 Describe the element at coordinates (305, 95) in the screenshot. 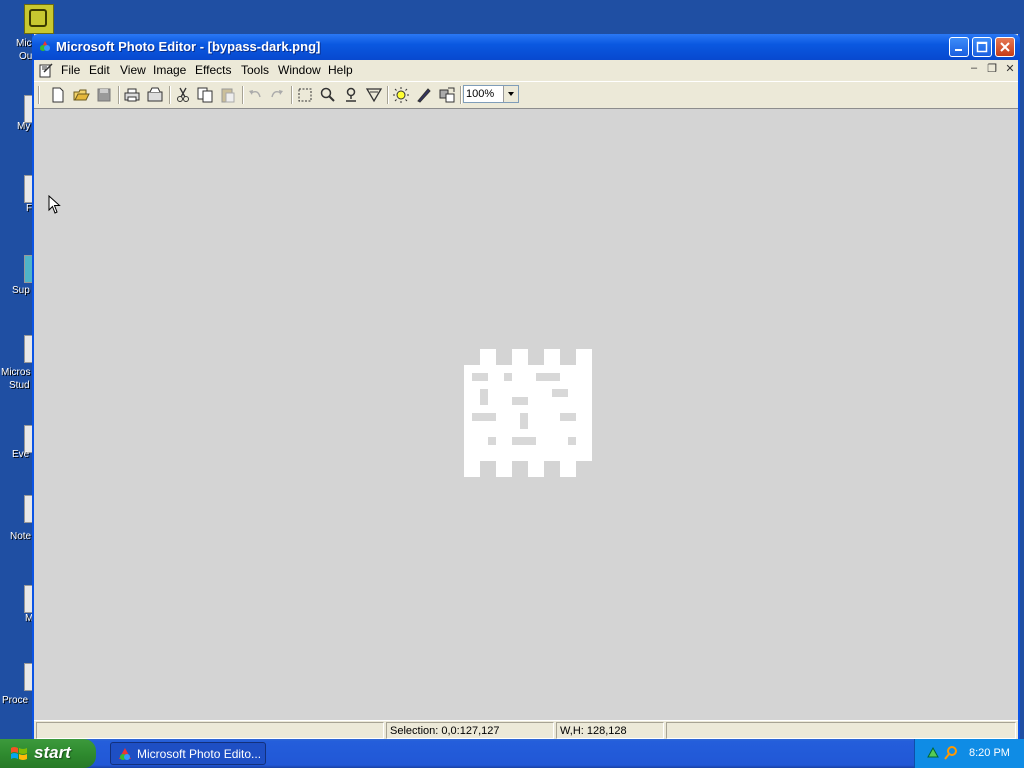

I see `select-icon` at that location.